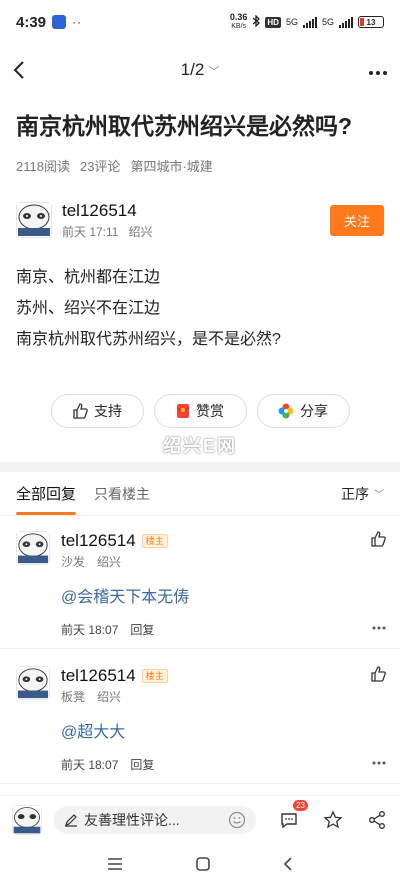  I want to click on bottom-comment-bar: 友善理性评论... 23, so click(200, 819).